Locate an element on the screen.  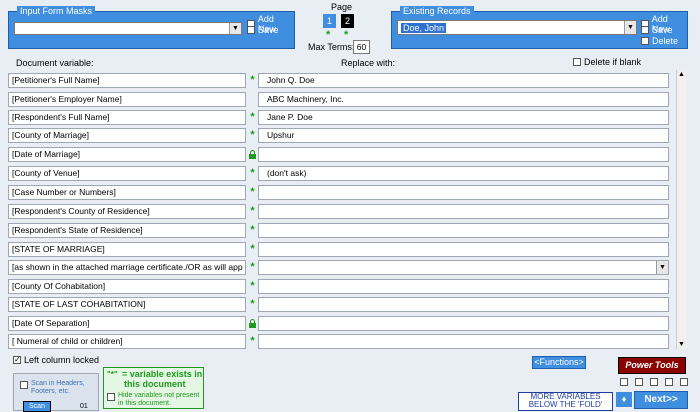
page-button-1: 1 is located at coordinates (329, 21).